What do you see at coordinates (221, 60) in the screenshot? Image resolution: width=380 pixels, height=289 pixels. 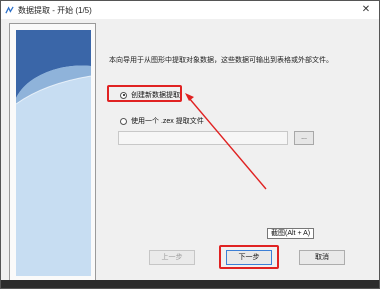 I see `intro-text: 本向导用于从图形中提取对象数据，这些数据可输出到表格或外部文件。` at bounding box center [221, 60].